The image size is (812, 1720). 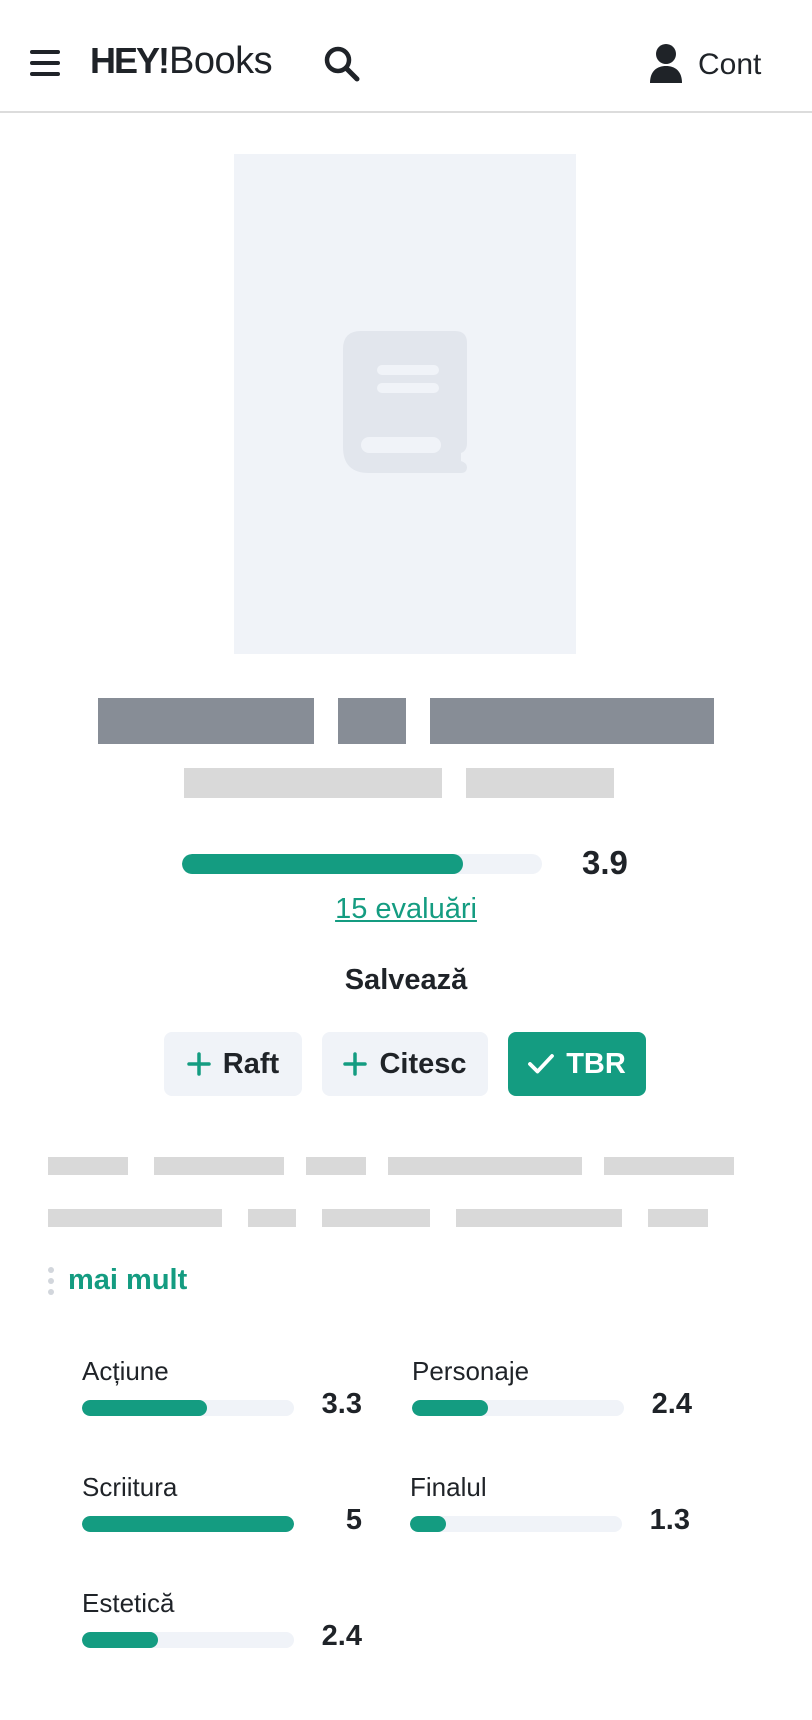 I want to click on shelf-button-tbr: TBR, so click(x=577, y=1064).